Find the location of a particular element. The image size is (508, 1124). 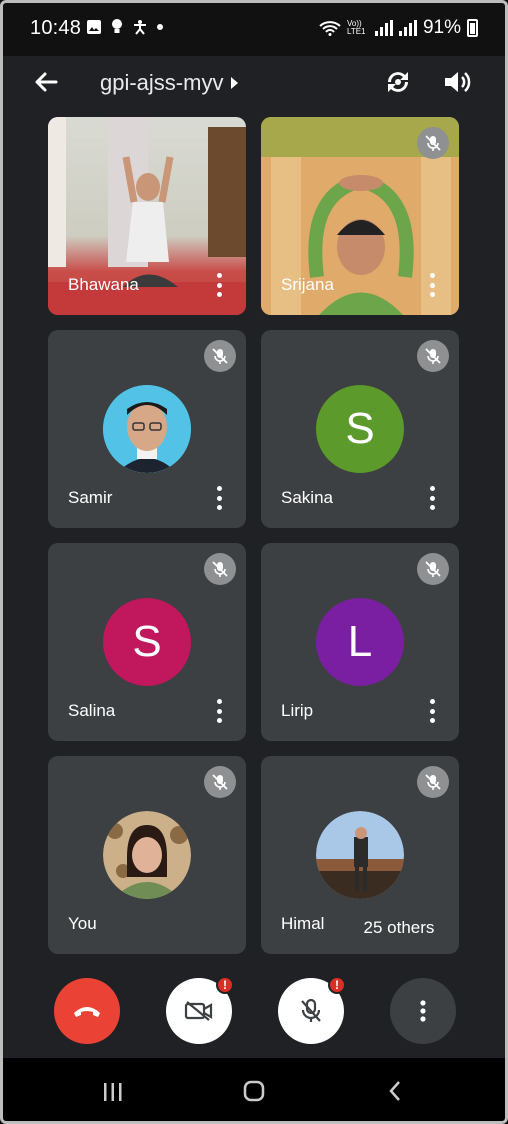

battery-icon is located at coordinates (472, 28).